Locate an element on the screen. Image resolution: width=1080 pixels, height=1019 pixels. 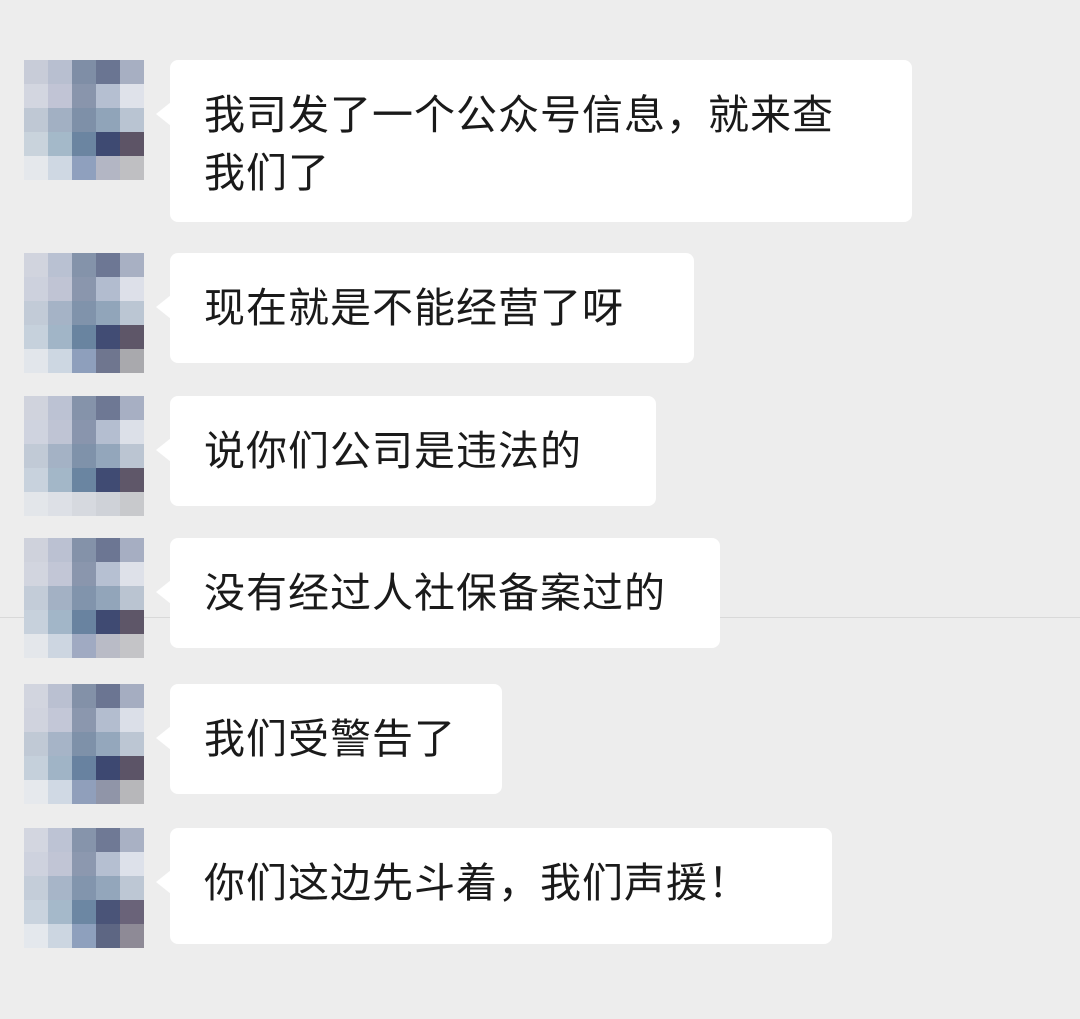
message-bubble: 没有经过人社保备案过的 is located at coordinates (438, 593).